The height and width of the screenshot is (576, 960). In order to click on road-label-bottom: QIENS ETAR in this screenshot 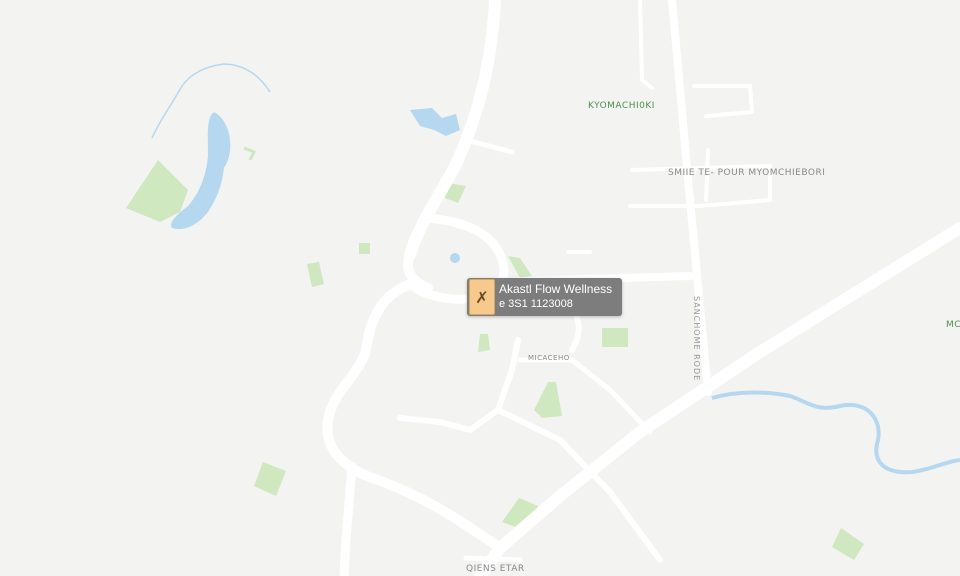, I will do `click(495, 569)`.